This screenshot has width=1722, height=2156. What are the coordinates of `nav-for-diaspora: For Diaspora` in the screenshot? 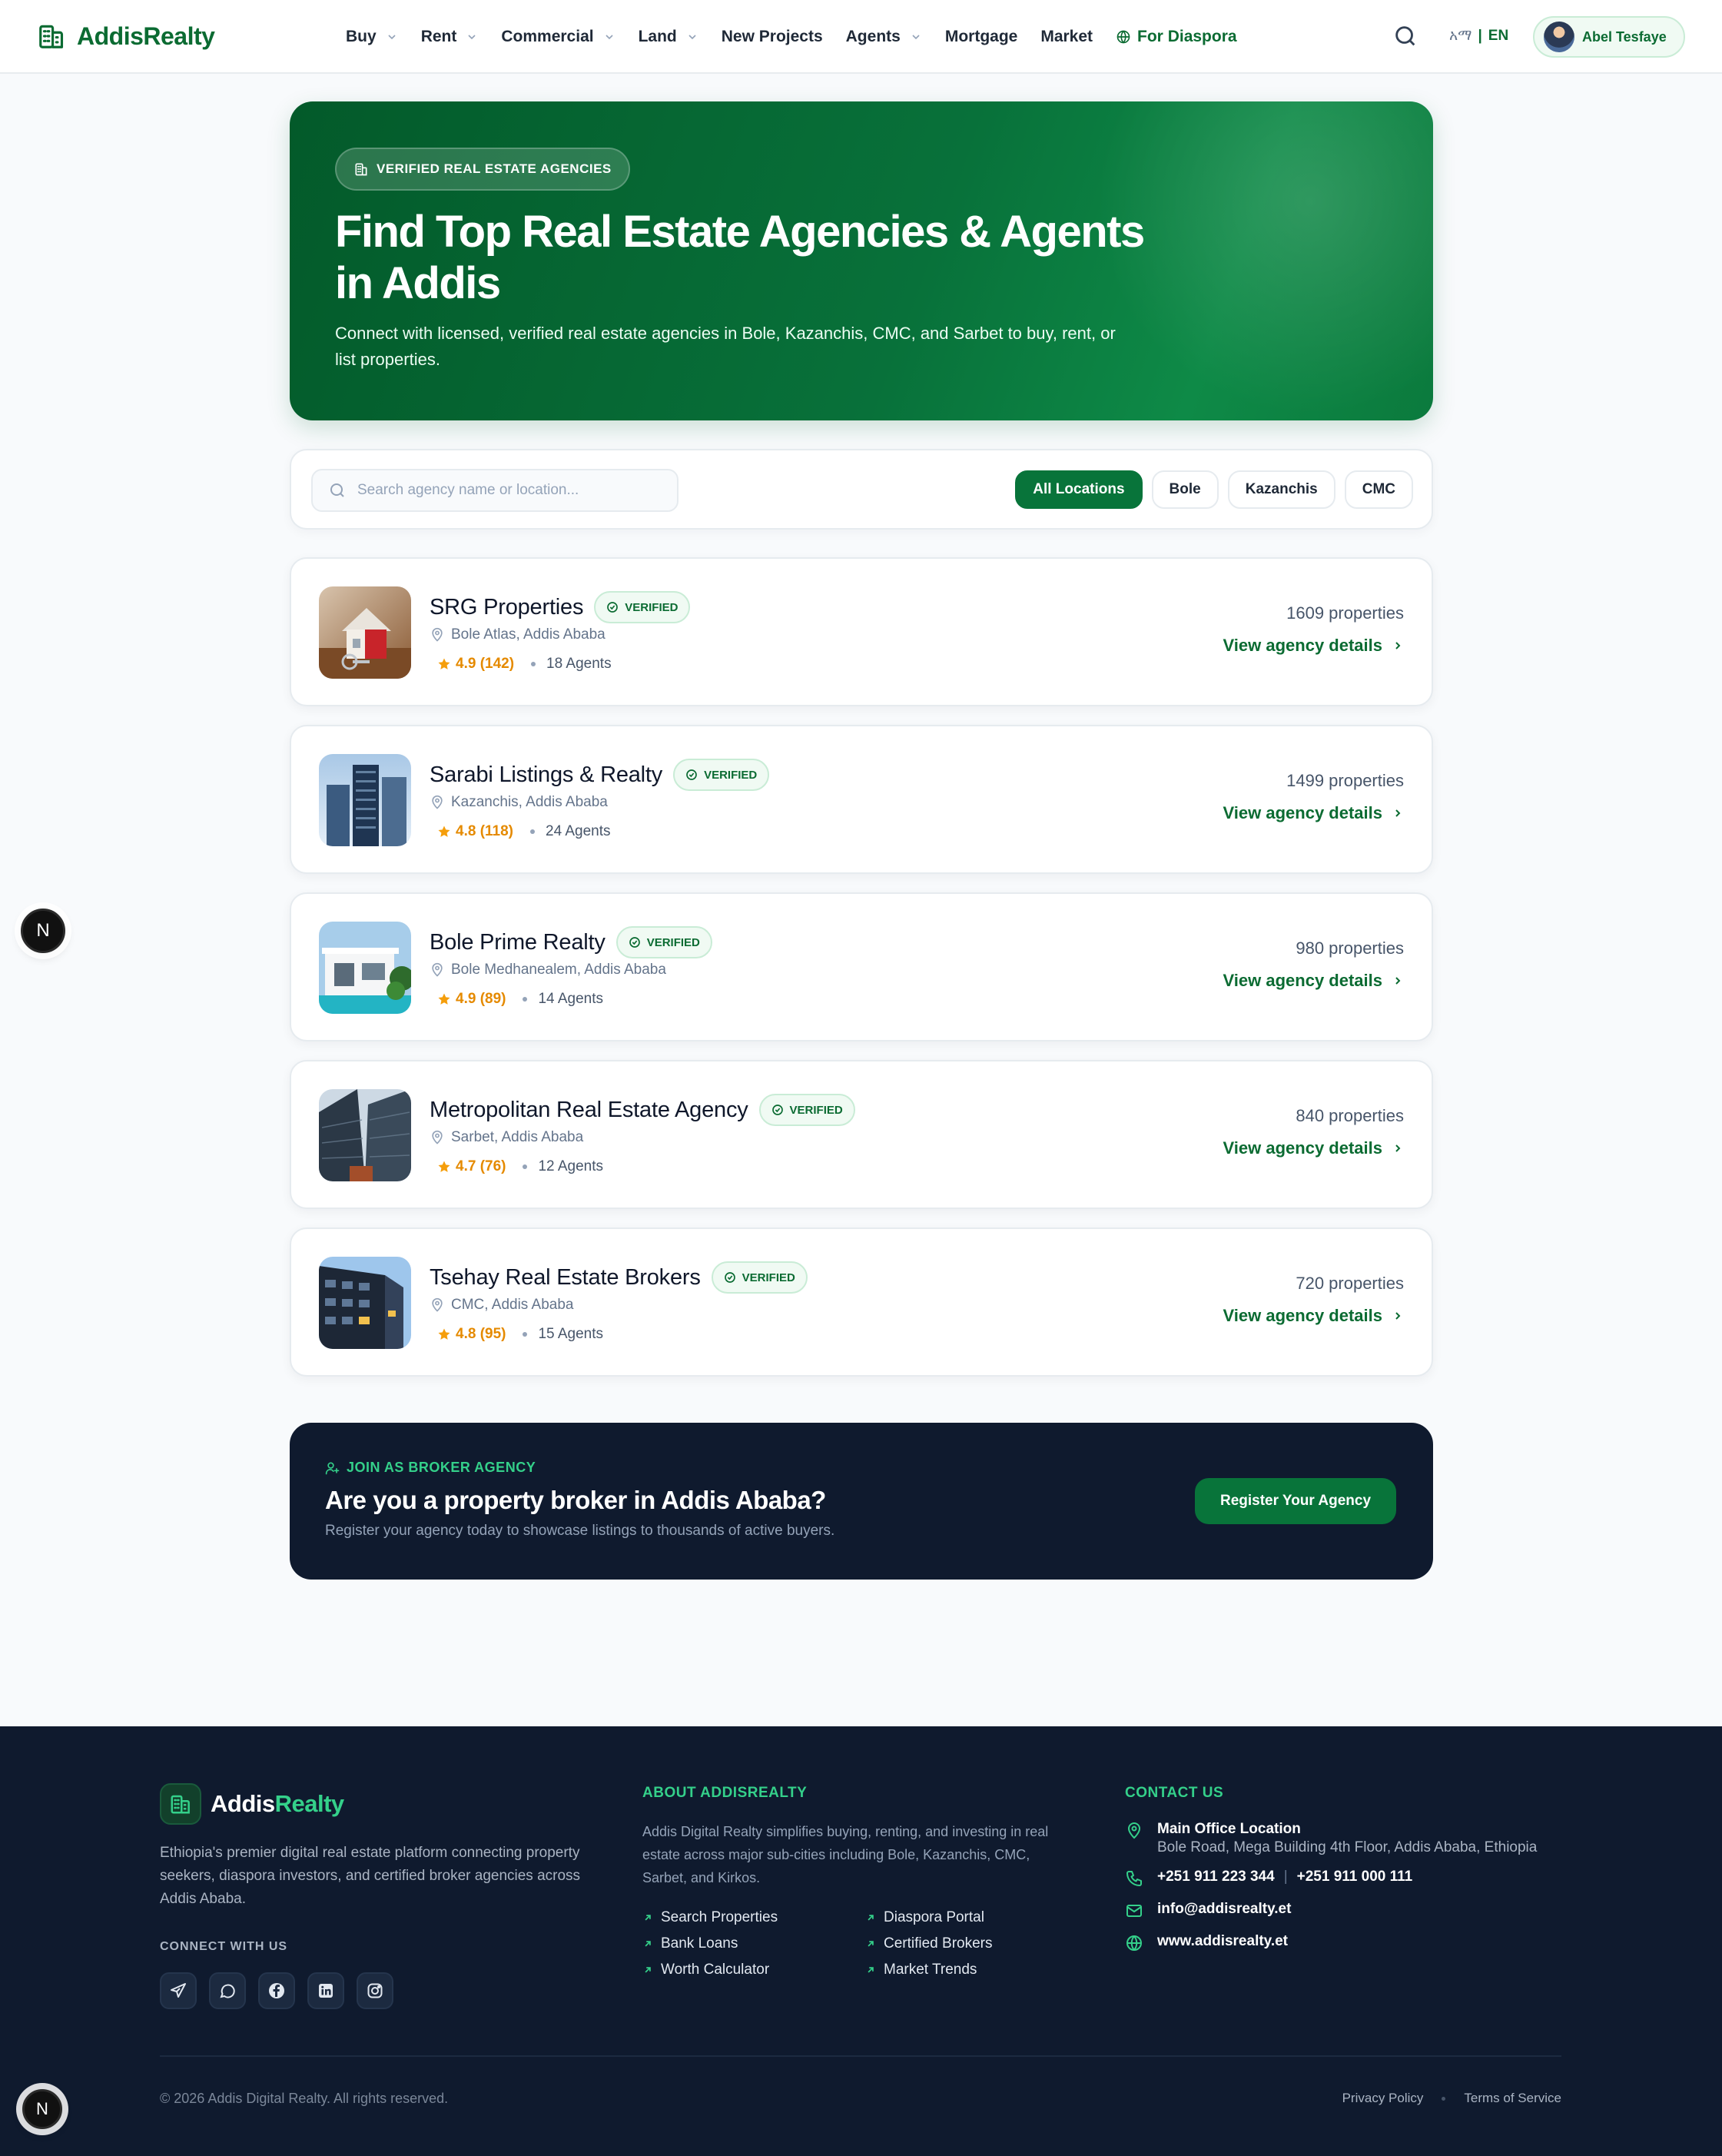 It's located at (1176, 37).